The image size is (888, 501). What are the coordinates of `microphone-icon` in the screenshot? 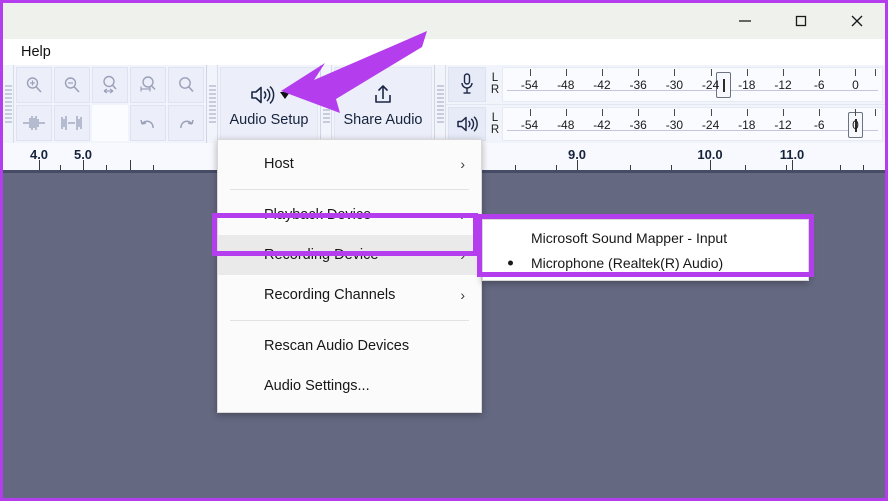 It's located at (467, 83).